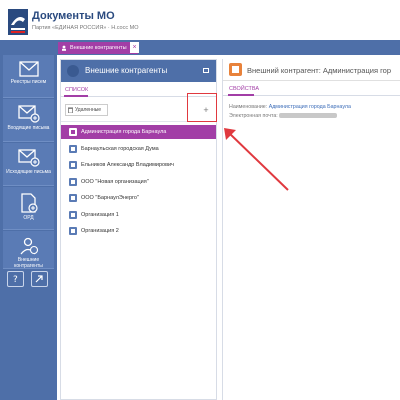  What do you see at coordinates (138, 198) in the screenshot?
I see `list-item: ООО "БарнаулЭнерго"` at bounding box center [138, 198].